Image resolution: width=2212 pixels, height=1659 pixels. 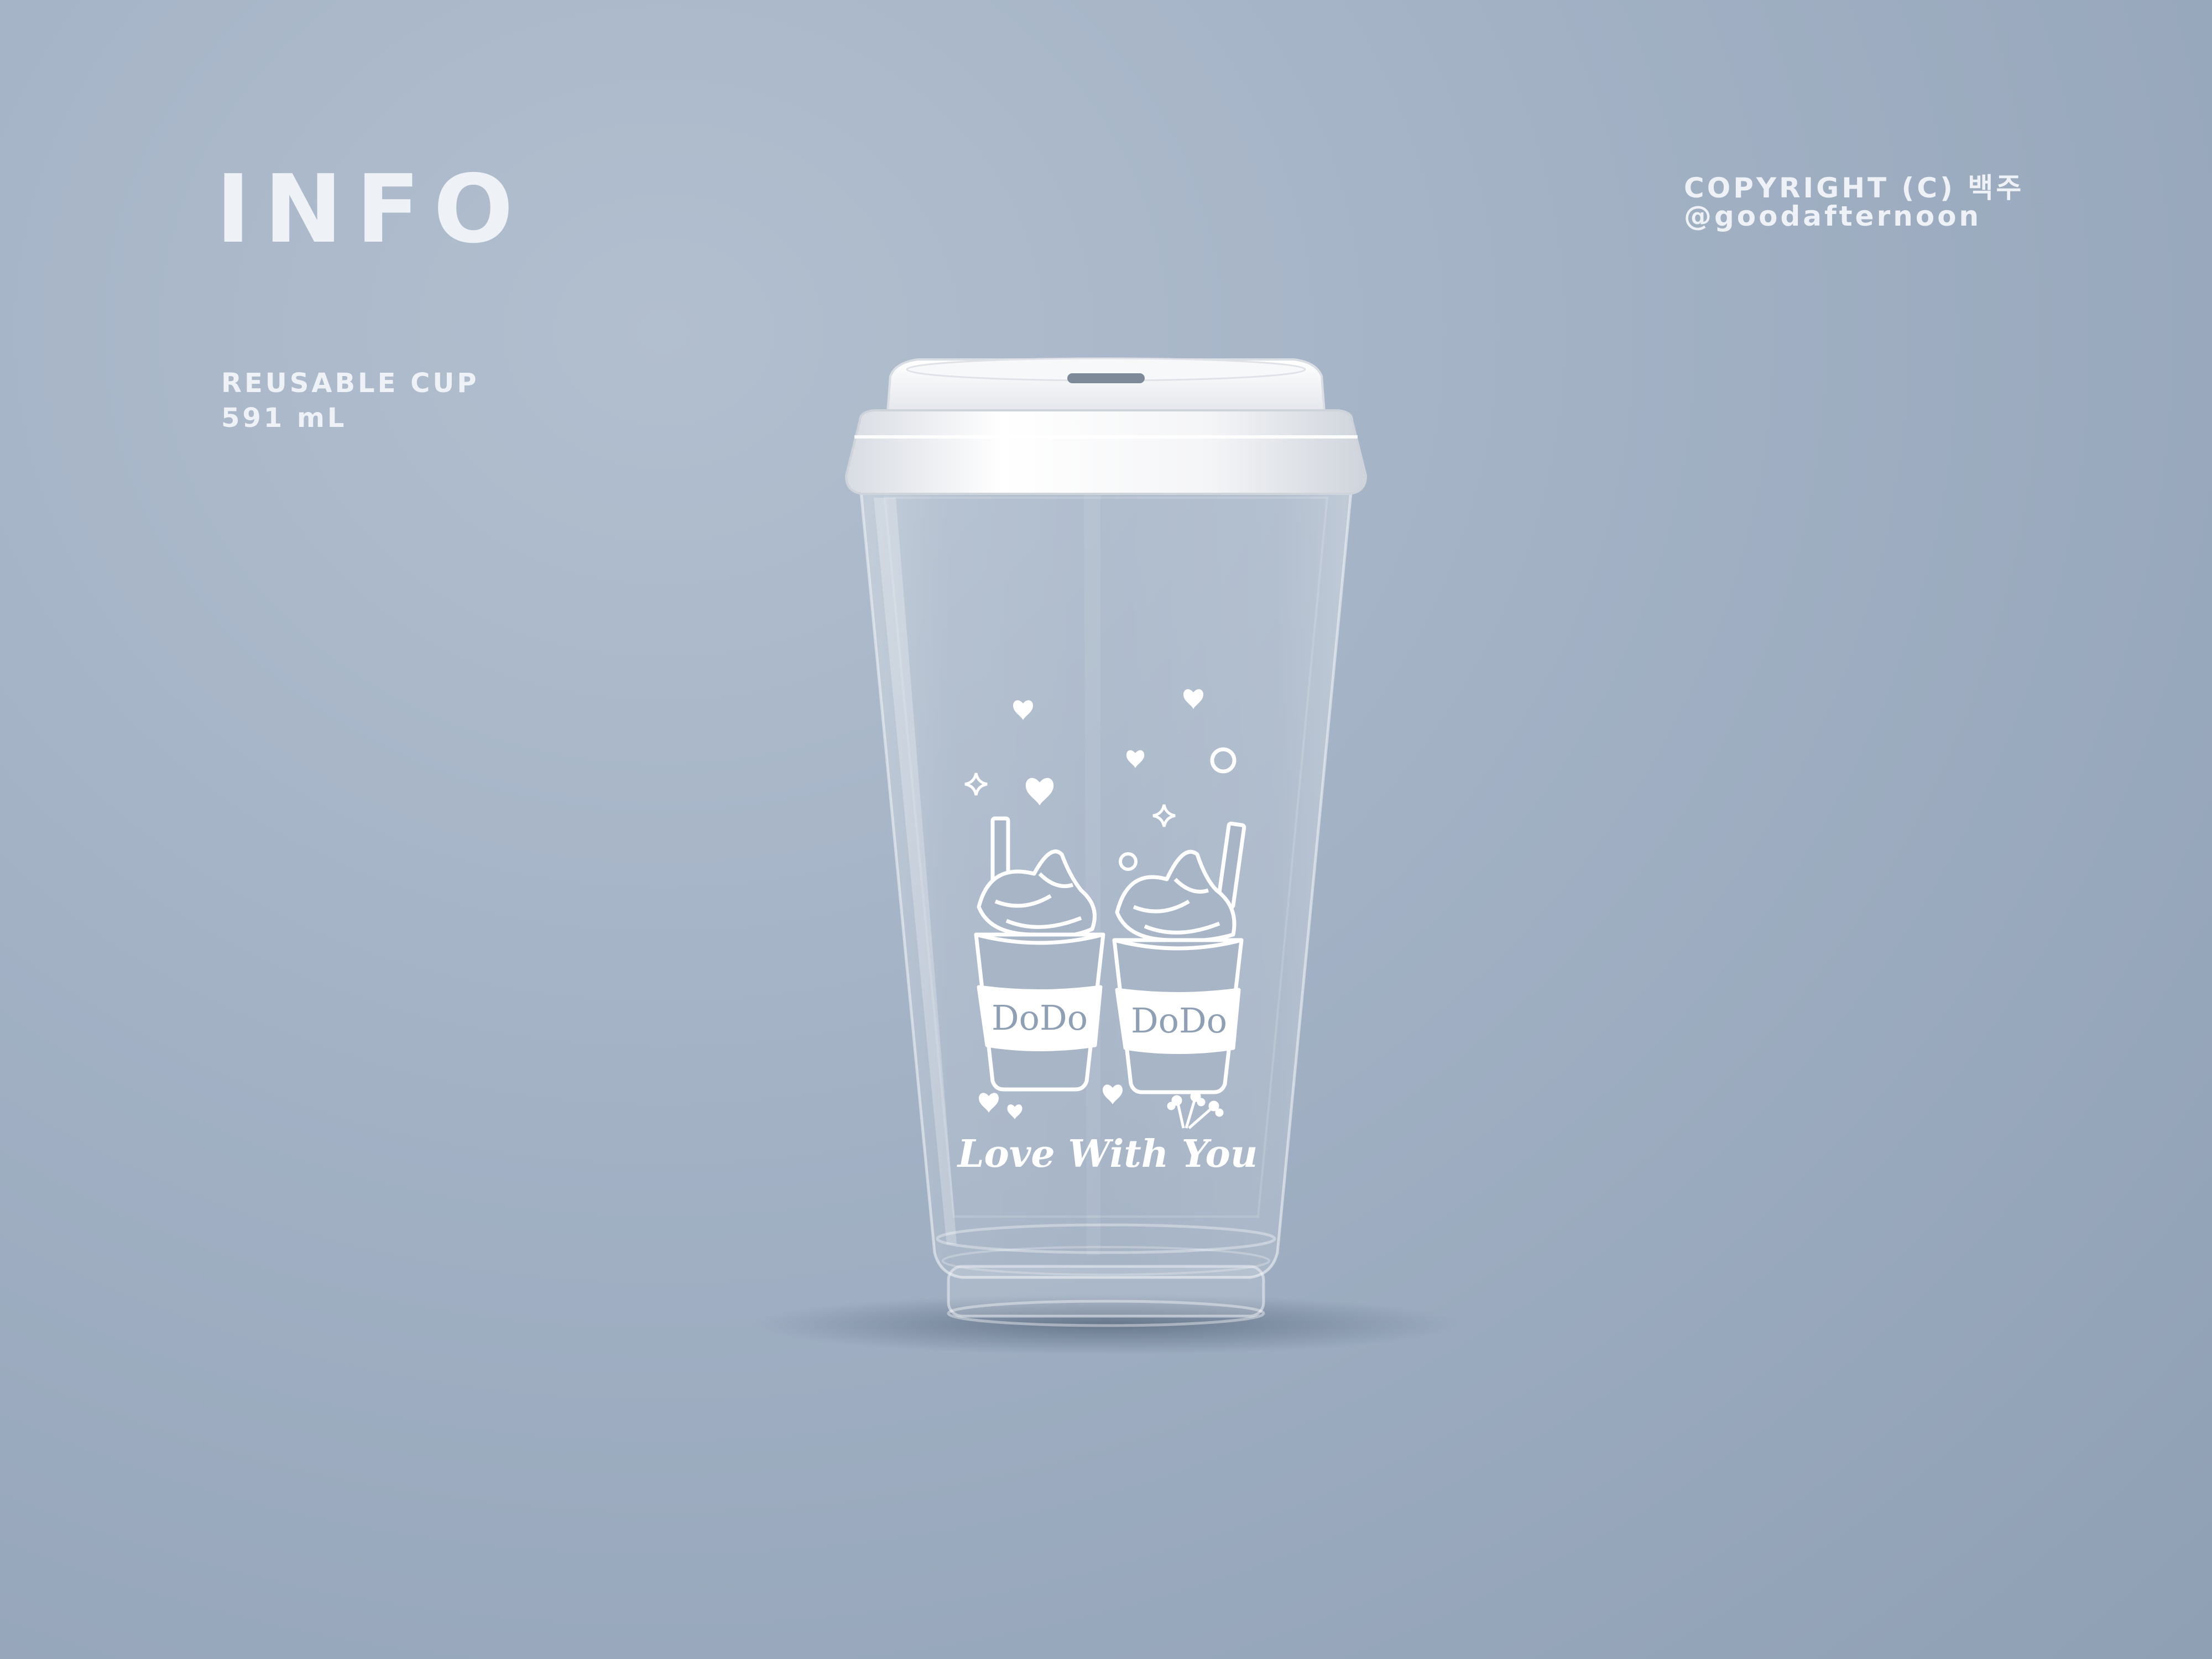 What do you see at coordinates (1108, 1154) in the screenshot?
I see `cup-tagline: Love With You` at bounding box center [1108, 1154].